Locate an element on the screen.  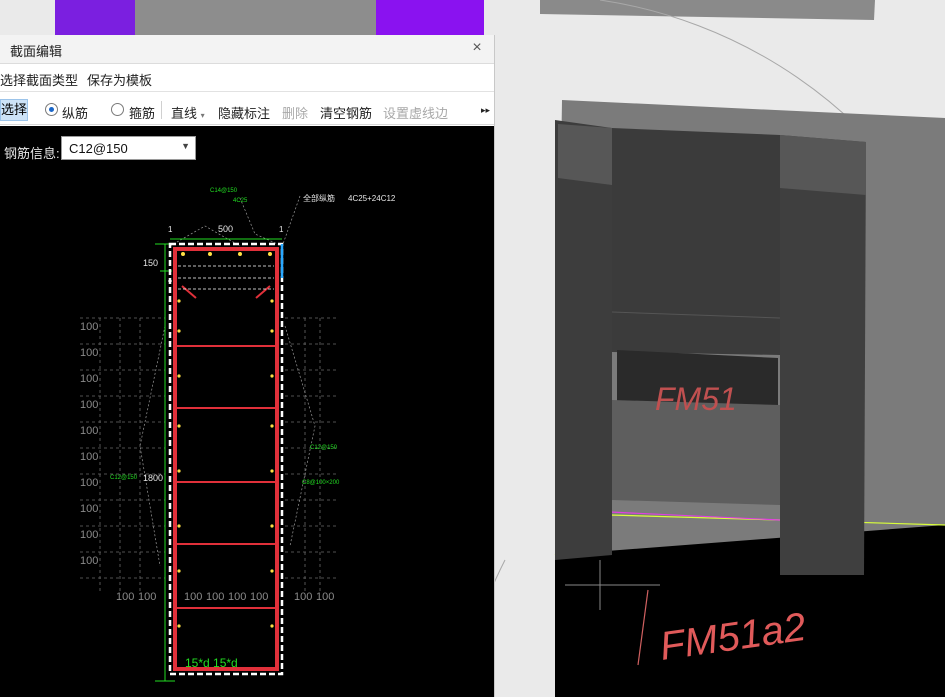
right-pillar is located at coordinates (823, 355).